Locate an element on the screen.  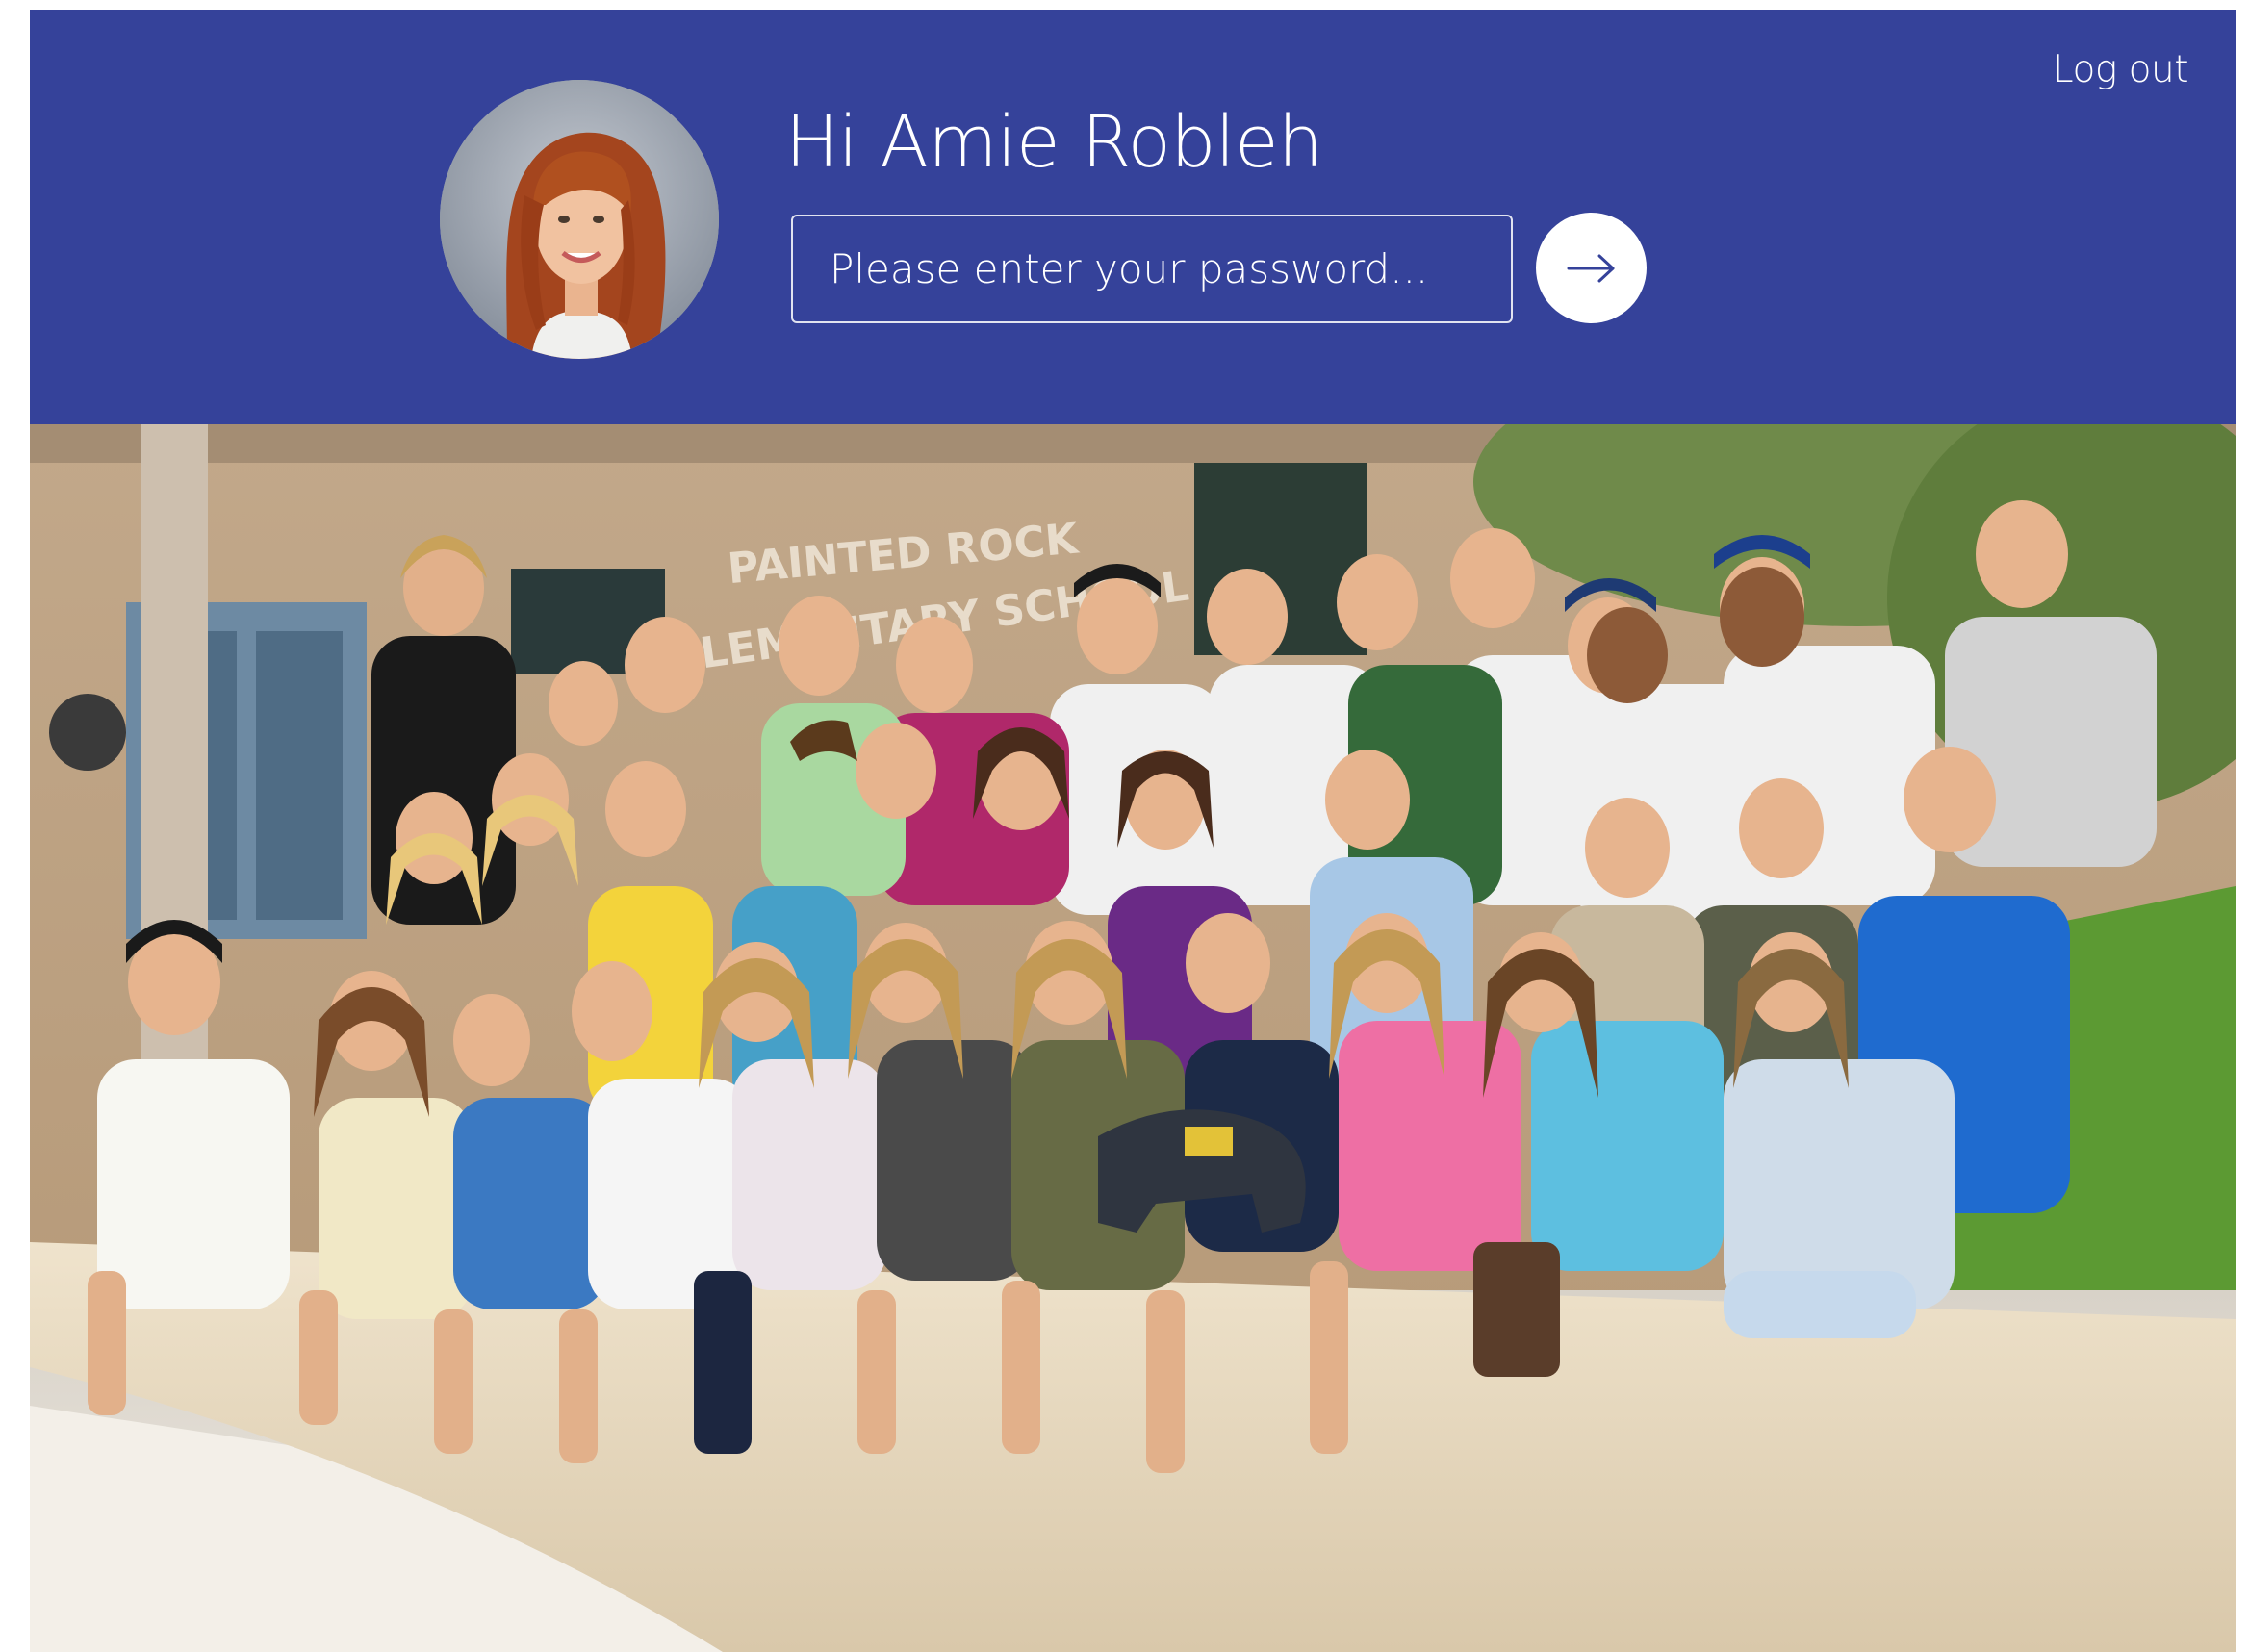
arrow-right-icon is located at coordinates (1590, 268).